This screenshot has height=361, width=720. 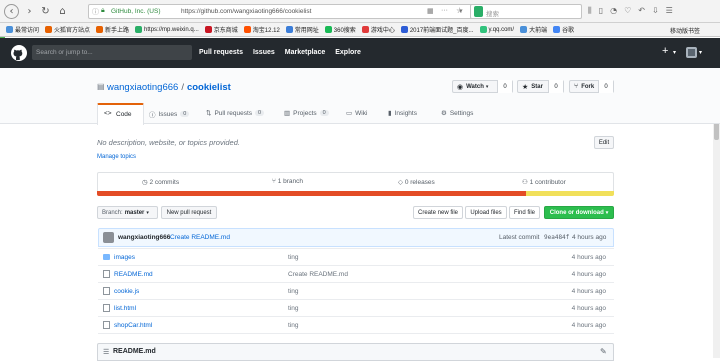 I want to click on branches-link: ⑂ 1 branch, so click(x=287, y=181).